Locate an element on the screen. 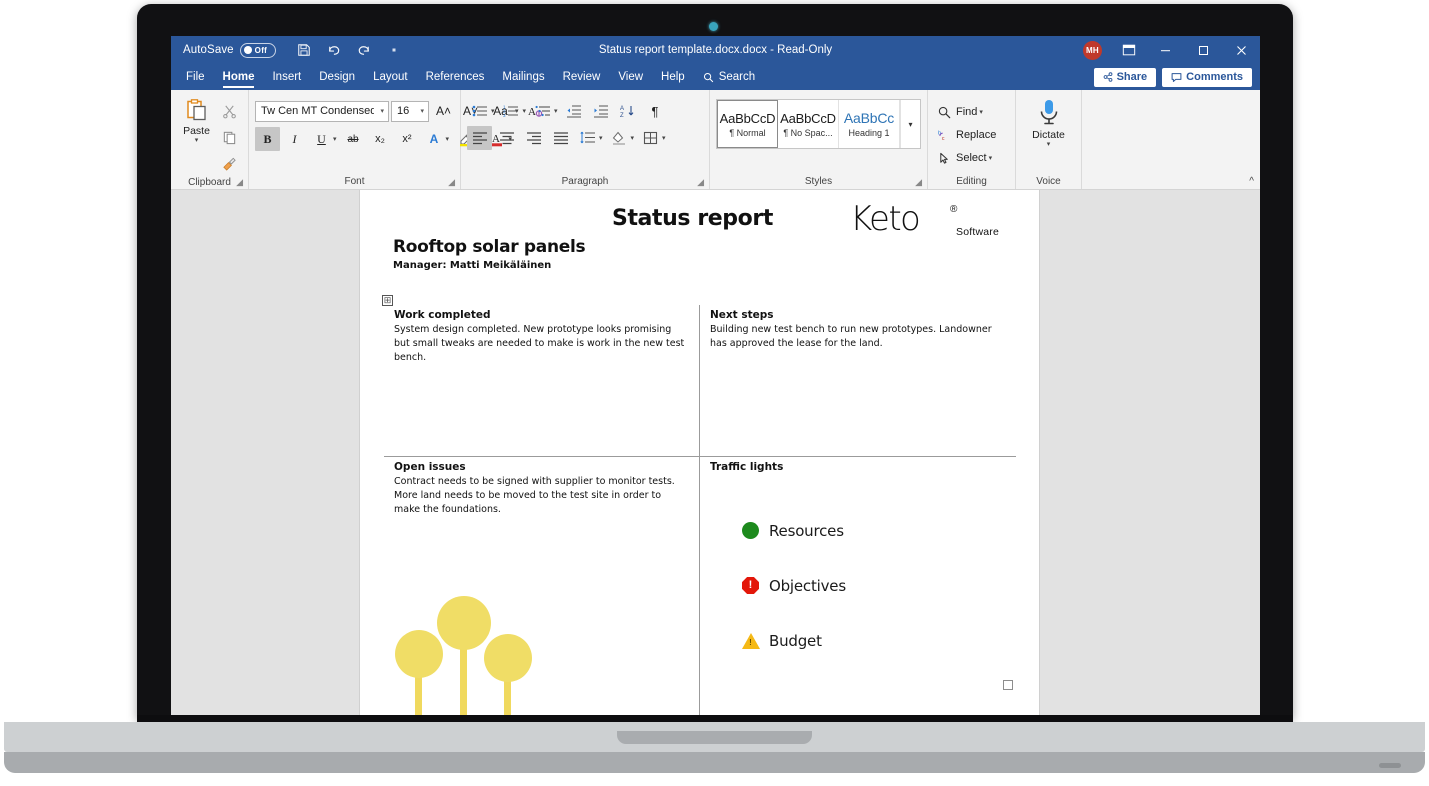  comments-button: Comments is located at coordinates (1207, 77).